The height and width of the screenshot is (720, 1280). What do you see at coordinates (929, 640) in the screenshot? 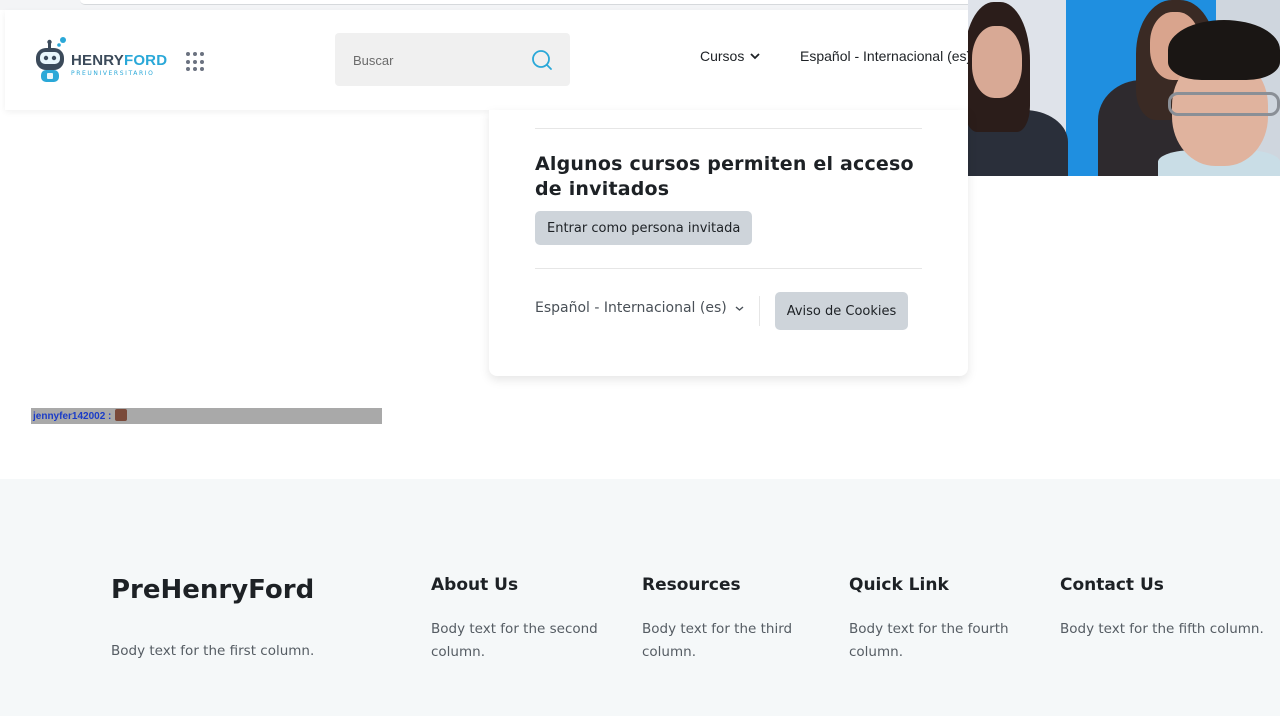
I see `footer-col-4-body: Body text for the fourth column.` at bounding box center [929, 640].